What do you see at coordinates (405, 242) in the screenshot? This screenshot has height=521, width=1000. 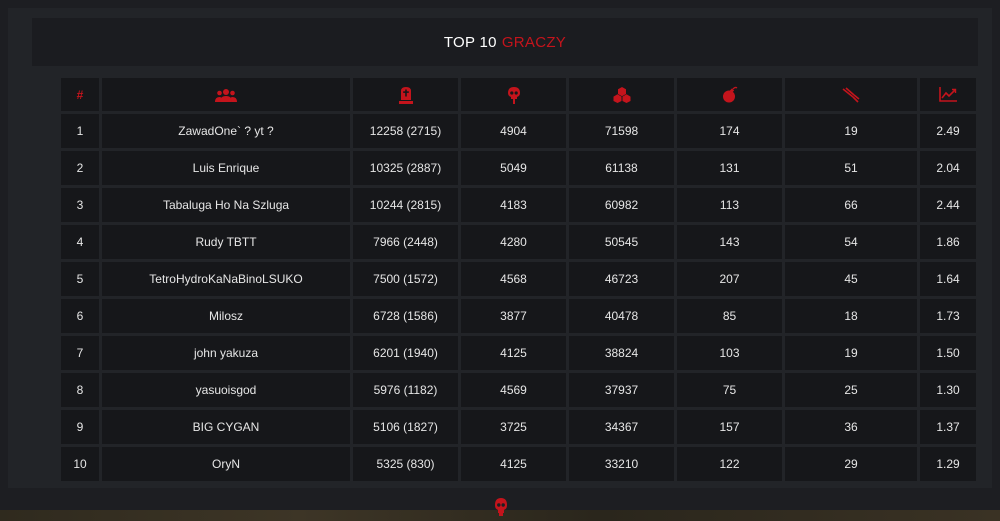 I see `cell-points: 7966 (2448)` at bounding box center [405, 242].